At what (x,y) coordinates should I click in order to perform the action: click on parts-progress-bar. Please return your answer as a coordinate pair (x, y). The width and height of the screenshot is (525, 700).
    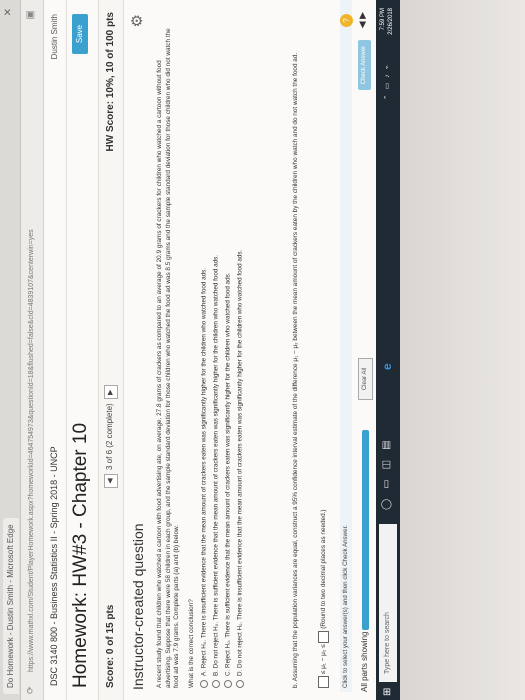
    Looking at the image, I should click on (365, 530).